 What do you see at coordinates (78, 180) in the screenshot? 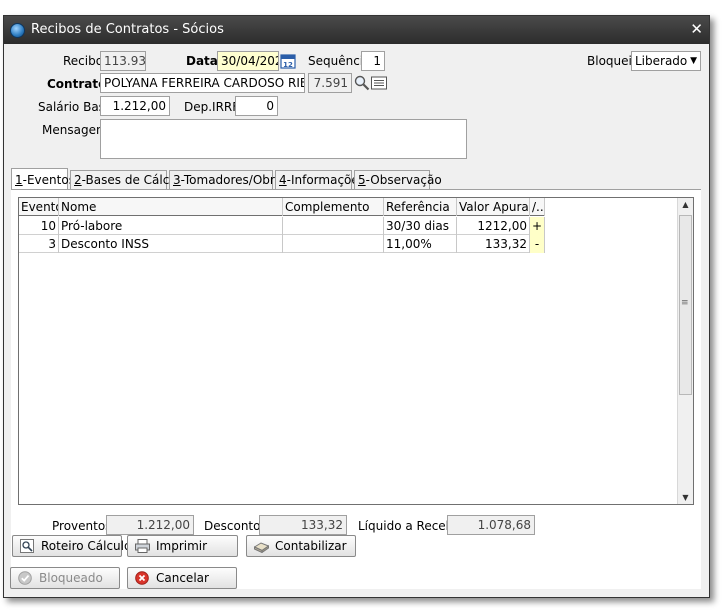
I see `tab-bases-key: 2` at bounding box center [78, 180].